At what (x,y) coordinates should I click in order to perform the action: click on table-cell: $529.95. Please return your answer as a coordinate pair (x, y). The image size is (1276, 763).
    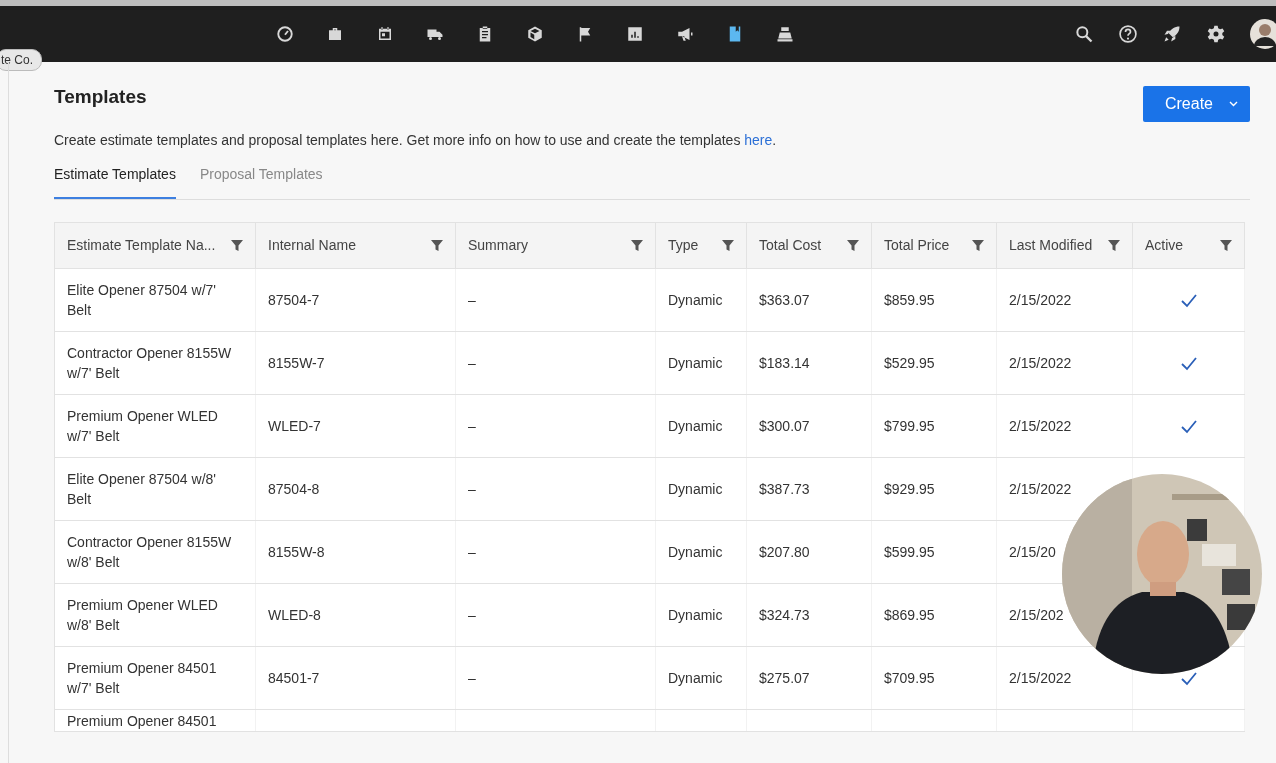
    Looking at the image, I should click on (934, 363).